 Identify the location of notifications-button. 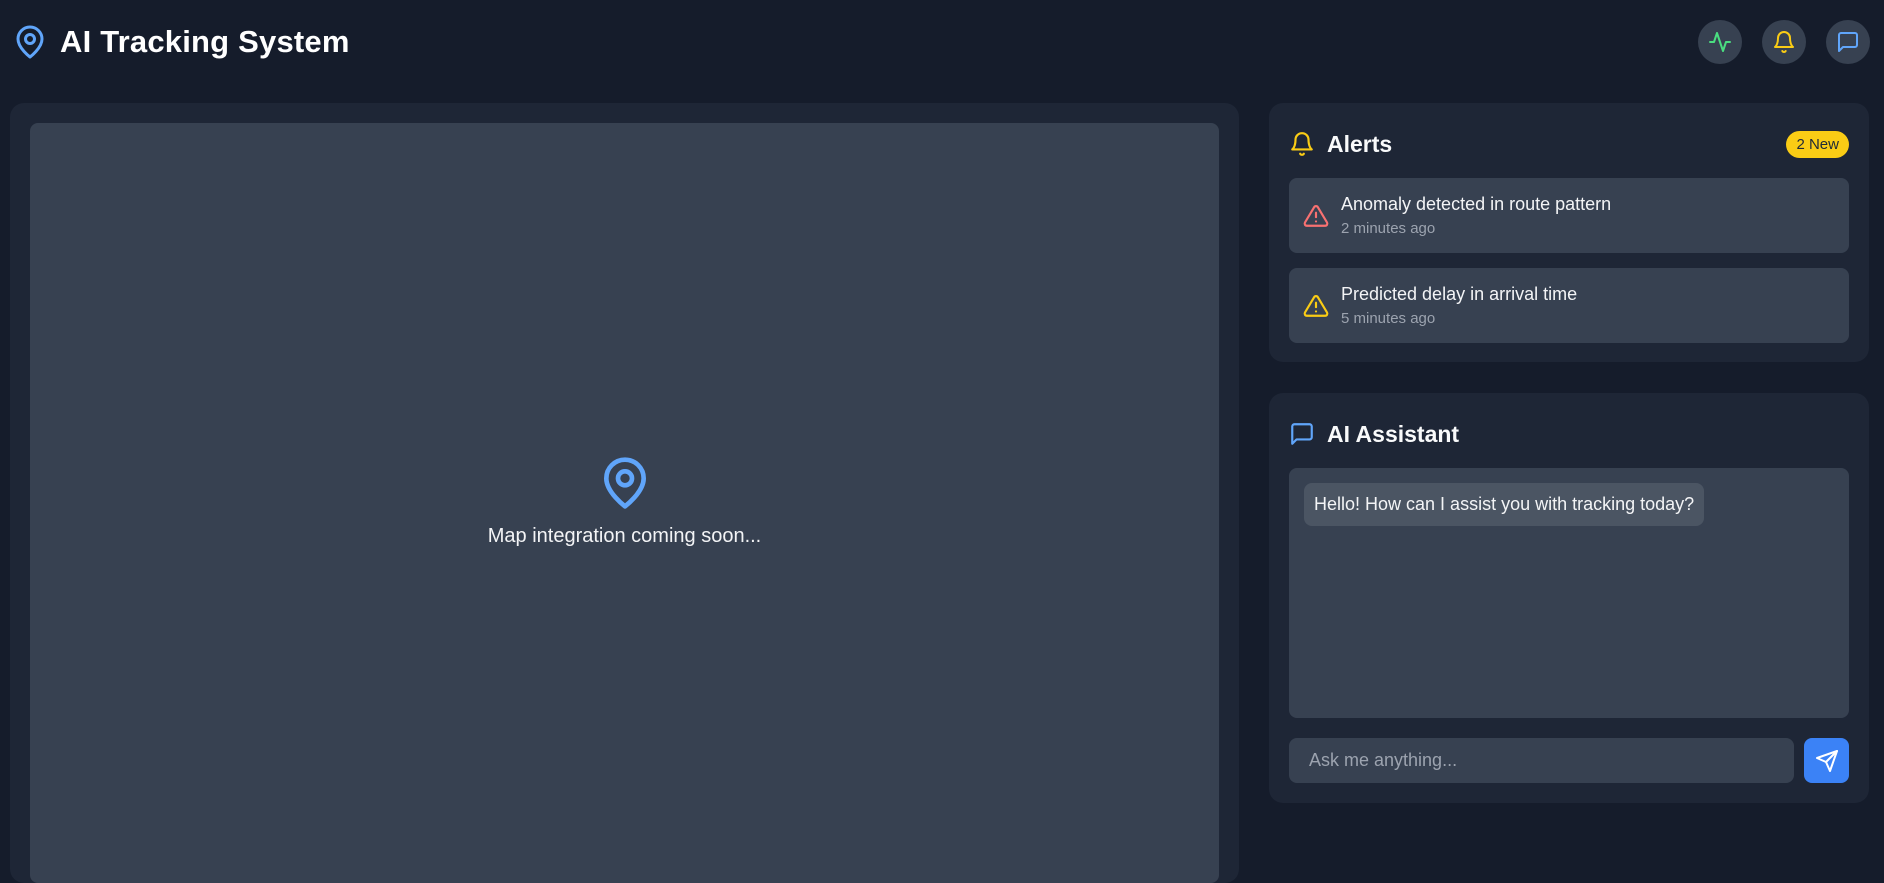
(1784, 42).